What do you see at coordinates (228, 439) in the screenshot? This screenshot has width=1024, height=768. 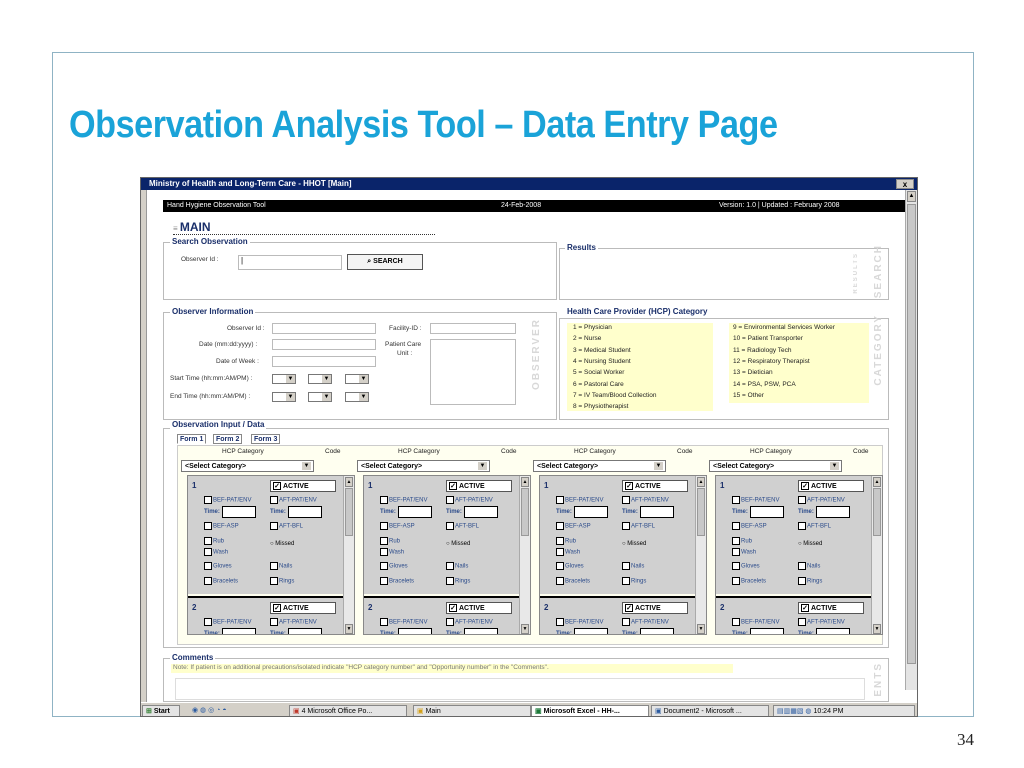 I see `tab-form-2: Form 2` at bounding box center [228, 439].